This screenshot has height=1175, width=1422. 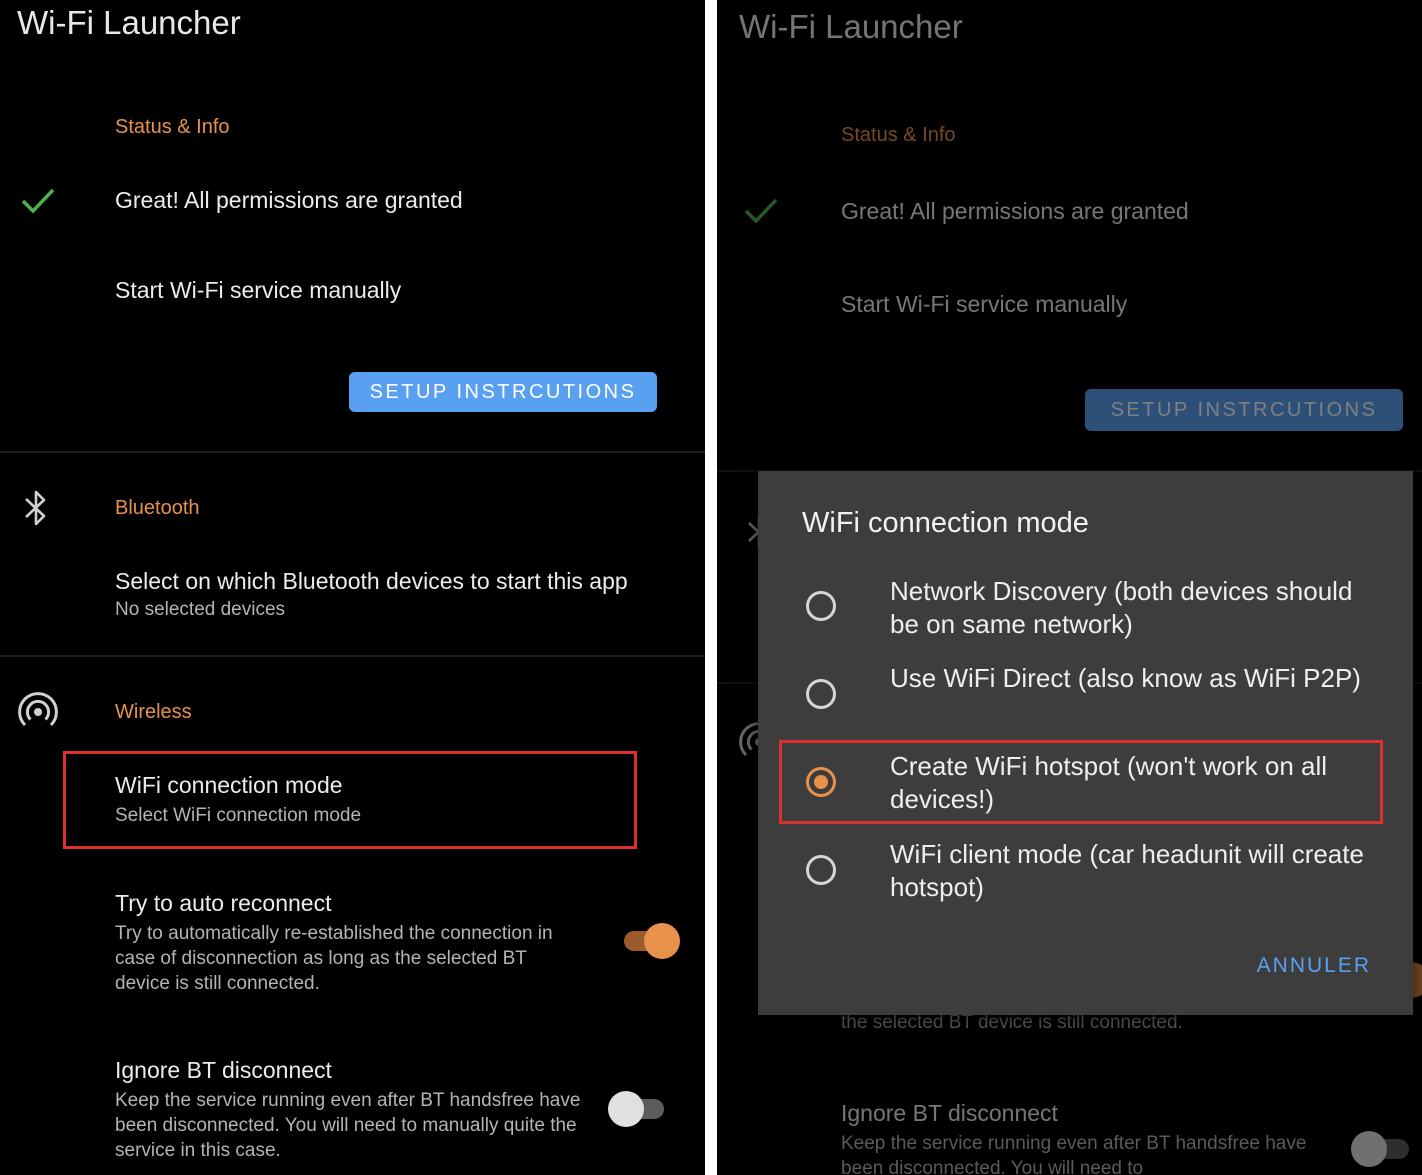 What do you see at coordinates (153, 712) in the screenshot?
I see `section-header-wireless: Wireless` at bounding box center [153, 712].